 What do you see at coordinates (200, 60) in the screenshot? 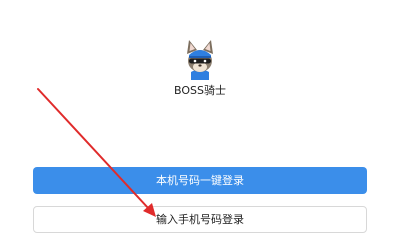
I see `knight-mascot-icon` at bounding box center [200, 60].